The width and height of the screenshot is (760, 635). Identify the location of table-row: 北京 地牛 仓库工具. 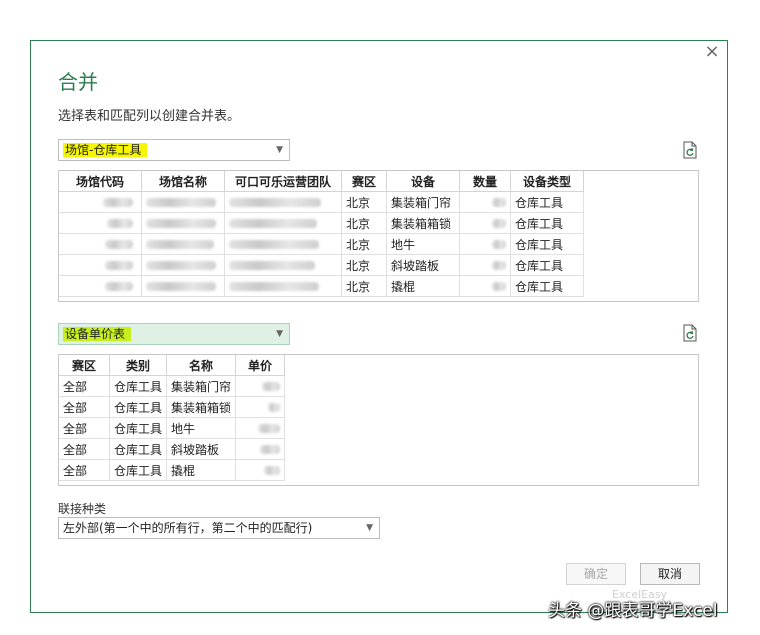
(321, 244).